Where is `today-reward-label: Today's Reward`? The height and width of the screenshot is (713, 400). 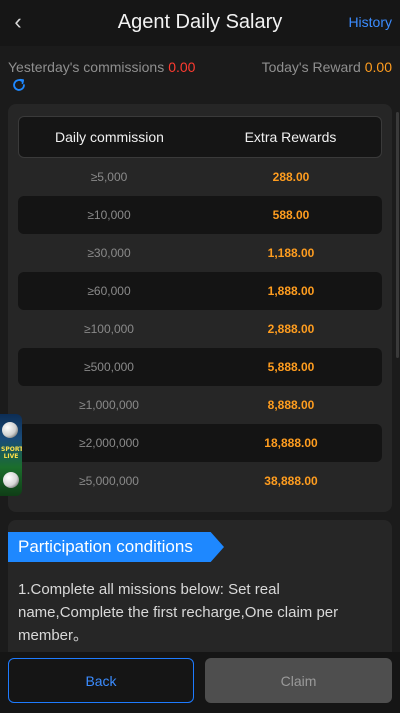 today-reward-label: Today's Reward is located at coordinates (311, 67).